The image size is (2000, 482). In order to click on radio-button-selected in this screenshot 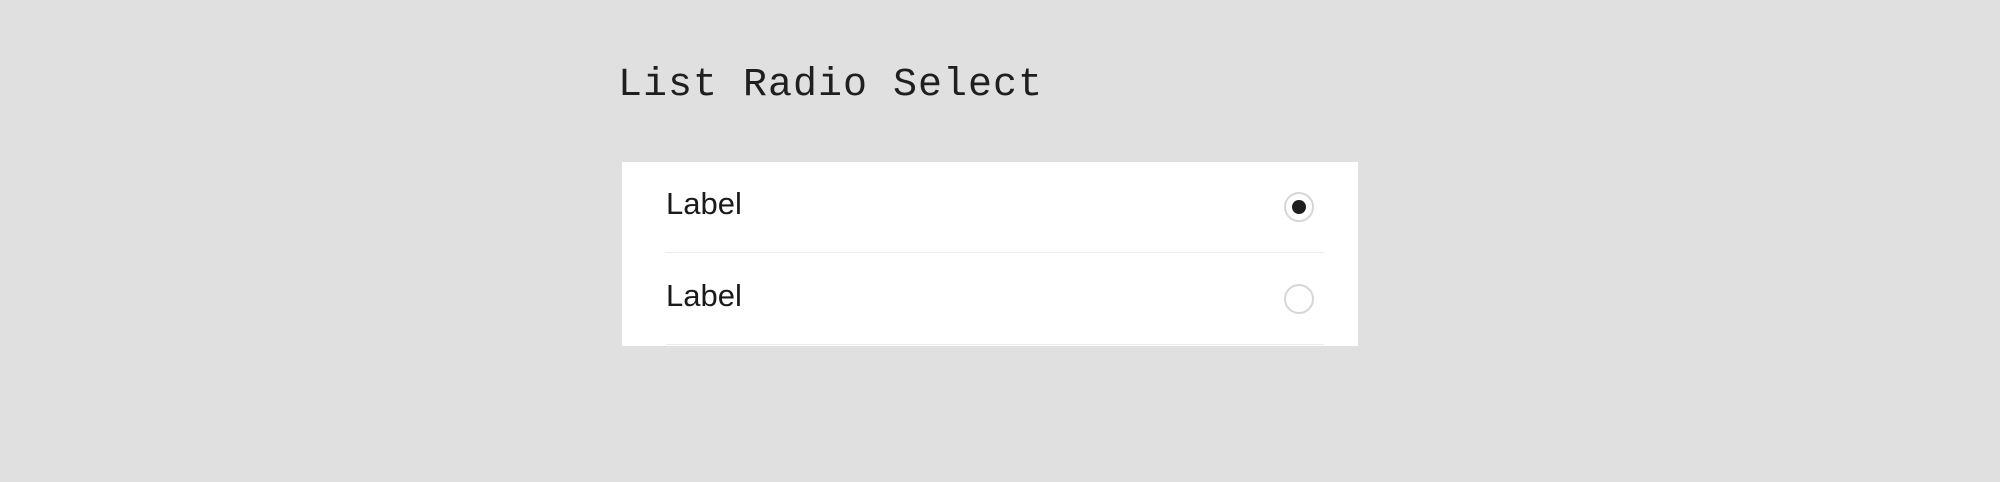, I will do `click(1299, 207)`.